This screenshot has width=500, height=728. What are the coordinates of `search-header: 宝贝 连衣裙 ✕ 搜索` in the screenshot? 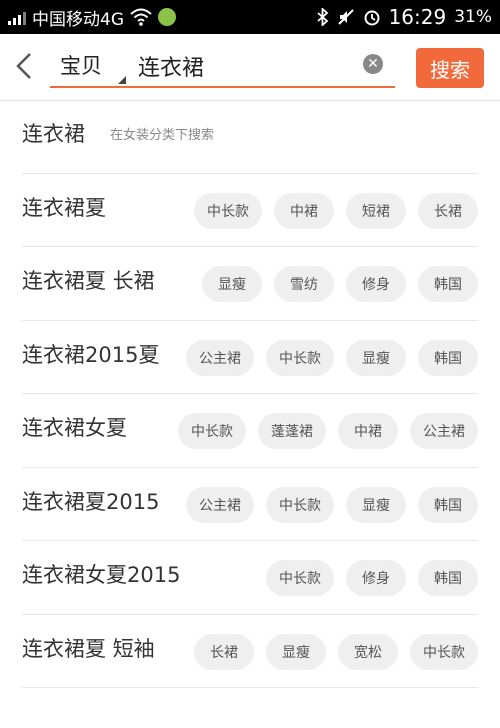 It's located at (250, 67).